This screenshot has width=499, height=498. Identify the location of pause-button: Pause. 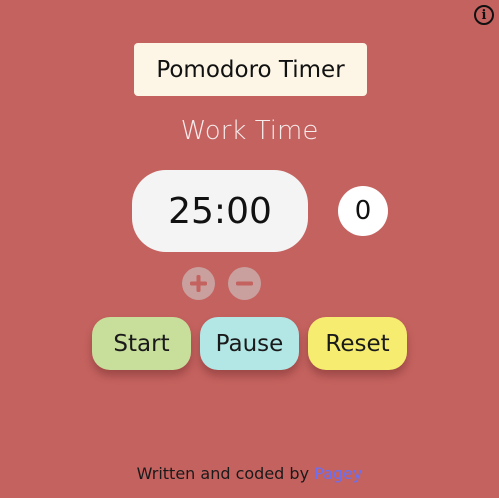
(249, 343).